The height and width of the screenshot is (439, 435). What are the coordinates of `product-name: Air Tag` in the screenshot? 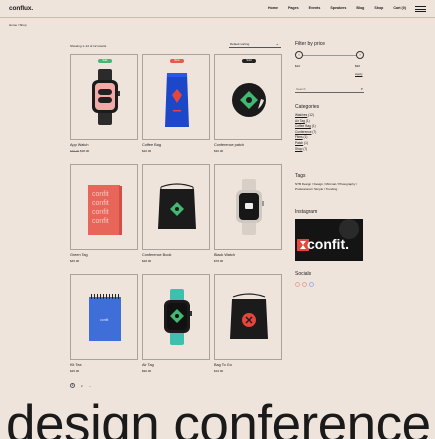 It's located at (148, 365).